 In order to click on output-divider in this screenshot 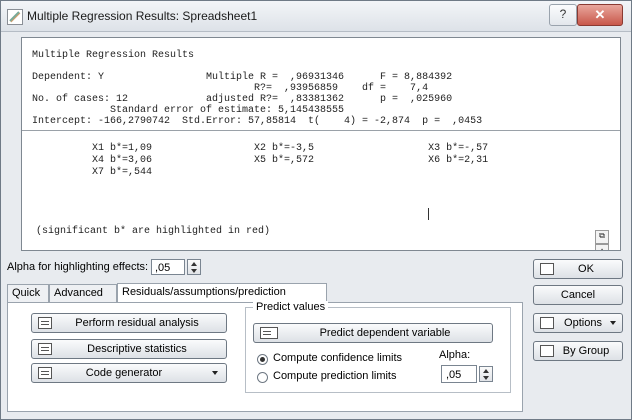, I will do `click(321, 130)`.